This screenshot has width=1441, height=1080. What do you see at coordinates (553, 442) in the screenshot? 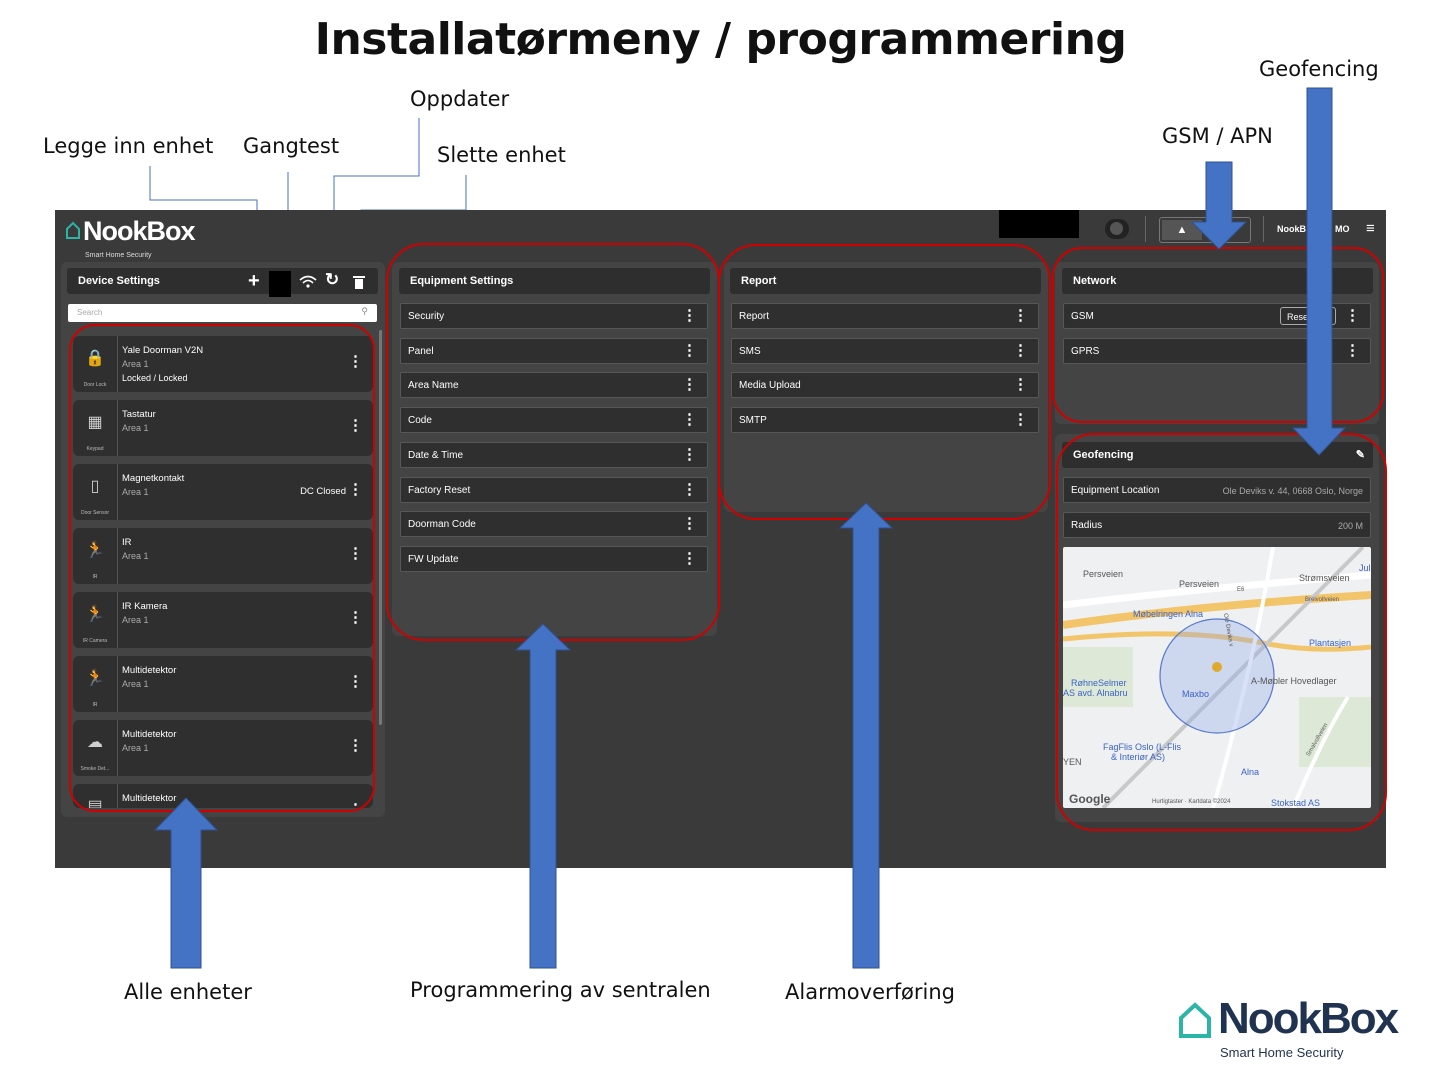
I see `highlight-equipment-settings` at bounding box center [553, 442].